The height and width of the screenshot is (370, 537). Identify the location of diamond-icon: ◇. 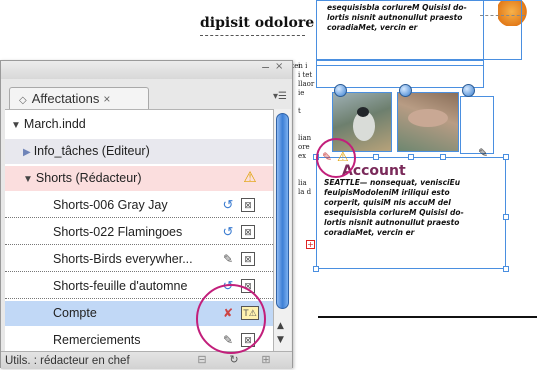
(23, 100).